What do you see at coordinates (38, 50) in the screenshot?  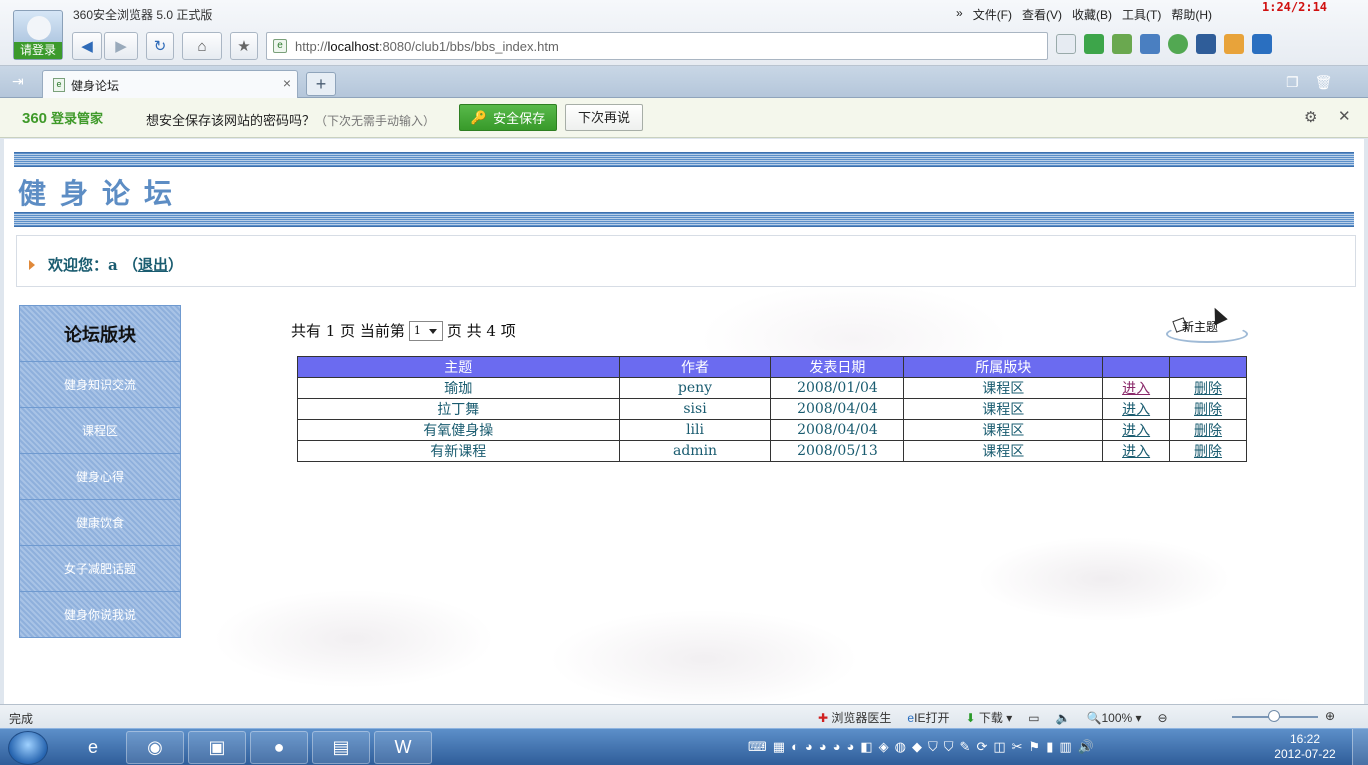 I see `login-label: 请登录` at bounding box center [38, 50].